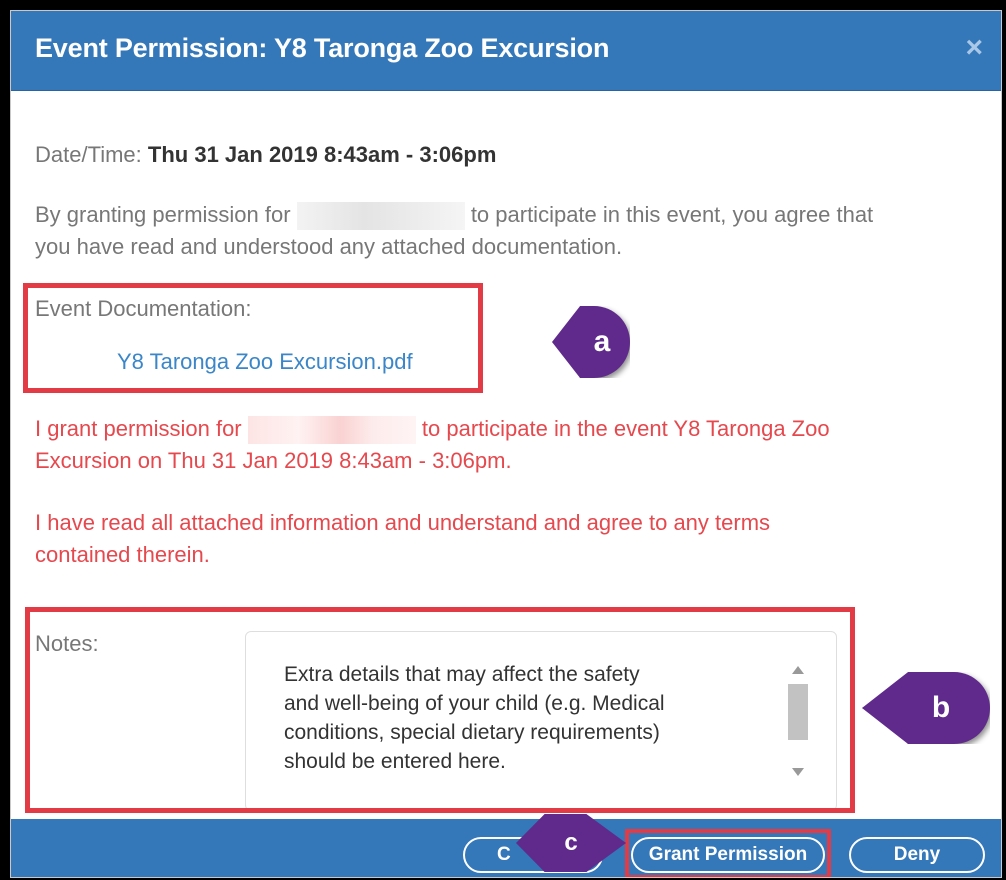 The width and height of the screenshot is (1006, 880). I want to click on highlight-box-a, so click(253, 338).